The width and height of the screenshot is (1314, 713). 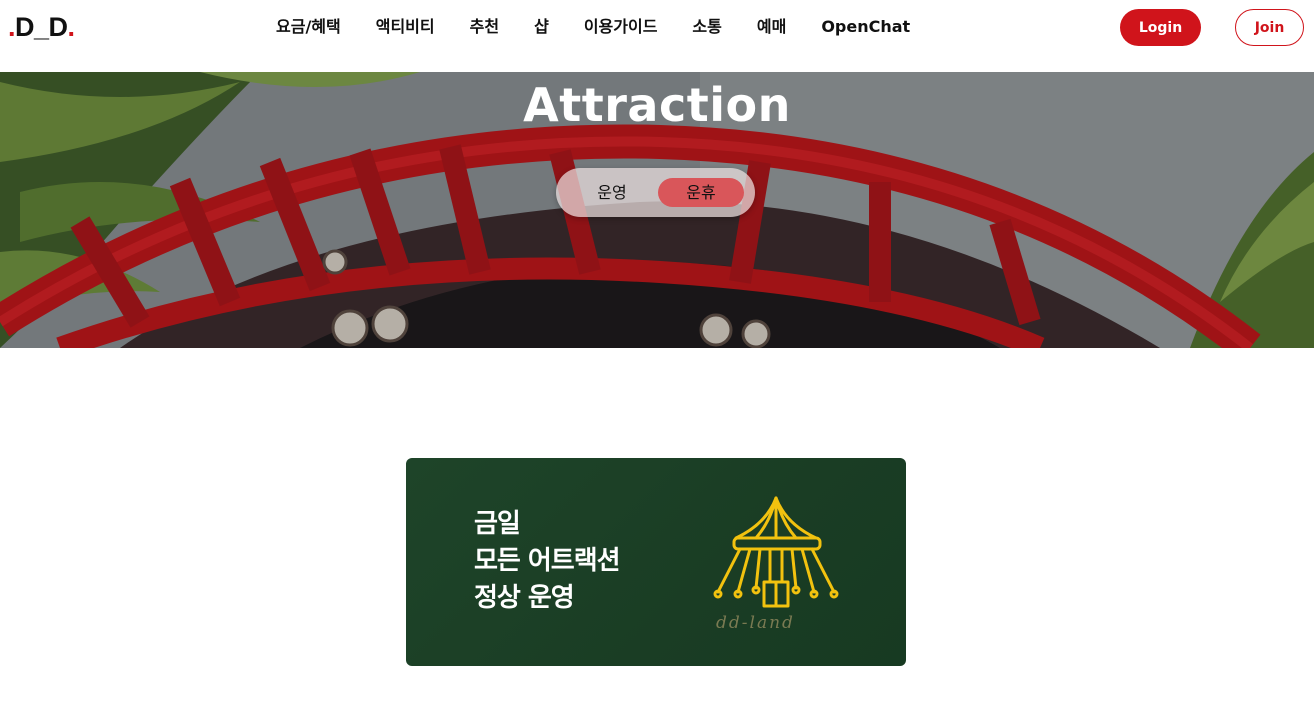 I want to click on status-banner: 금일 모든 어트랙션 정상 운영 dd-land, so click(x=656, y=562).